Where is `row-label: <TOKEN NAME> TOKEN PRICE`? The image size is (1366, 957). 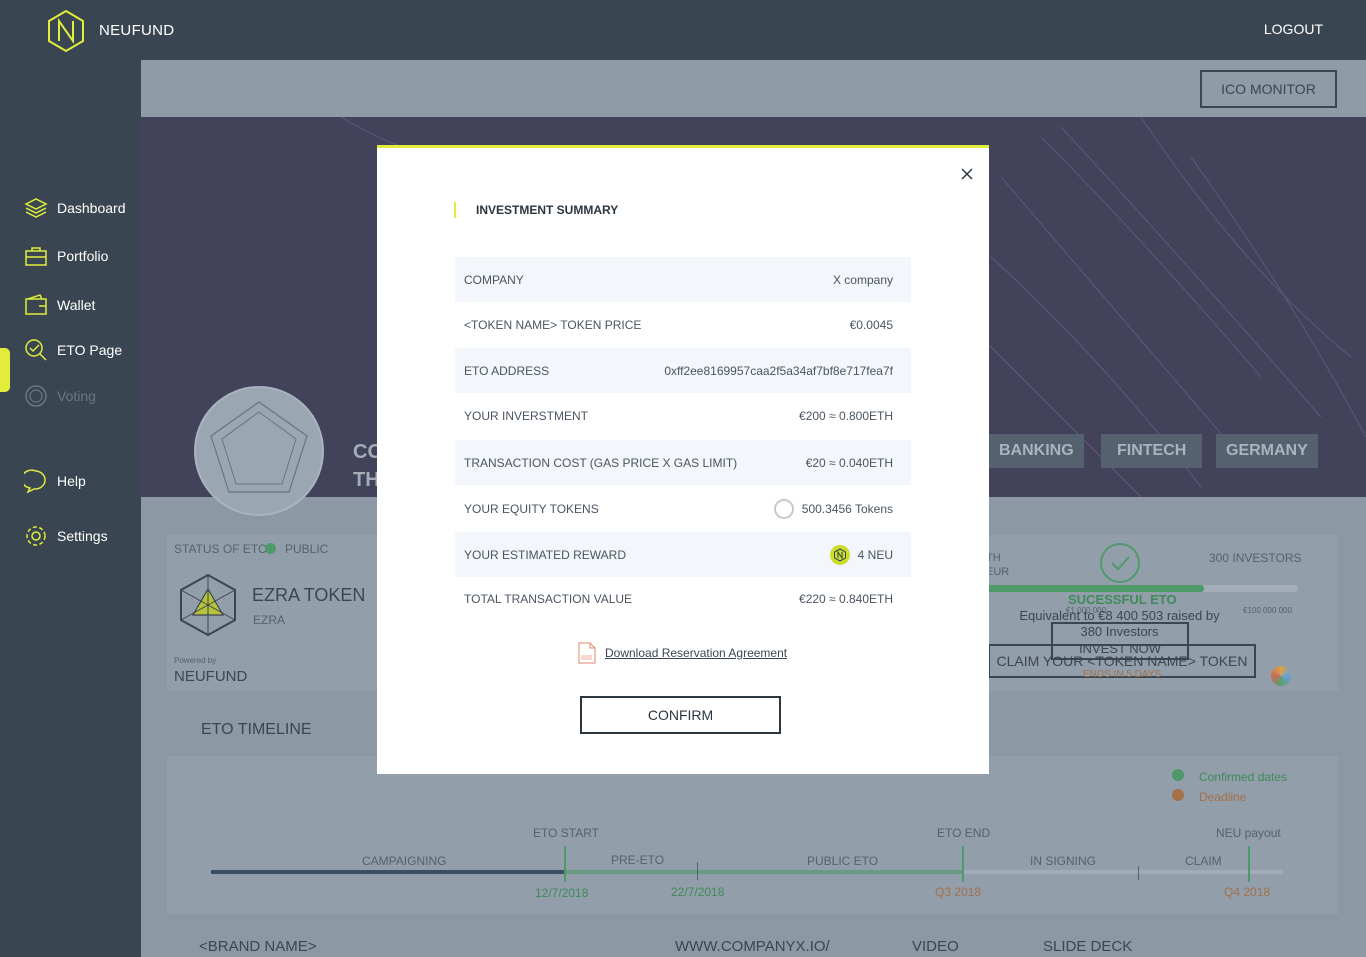
row-label: <TOKEN NAME> TOKEN PRICE is located at coordinates (553, 324).